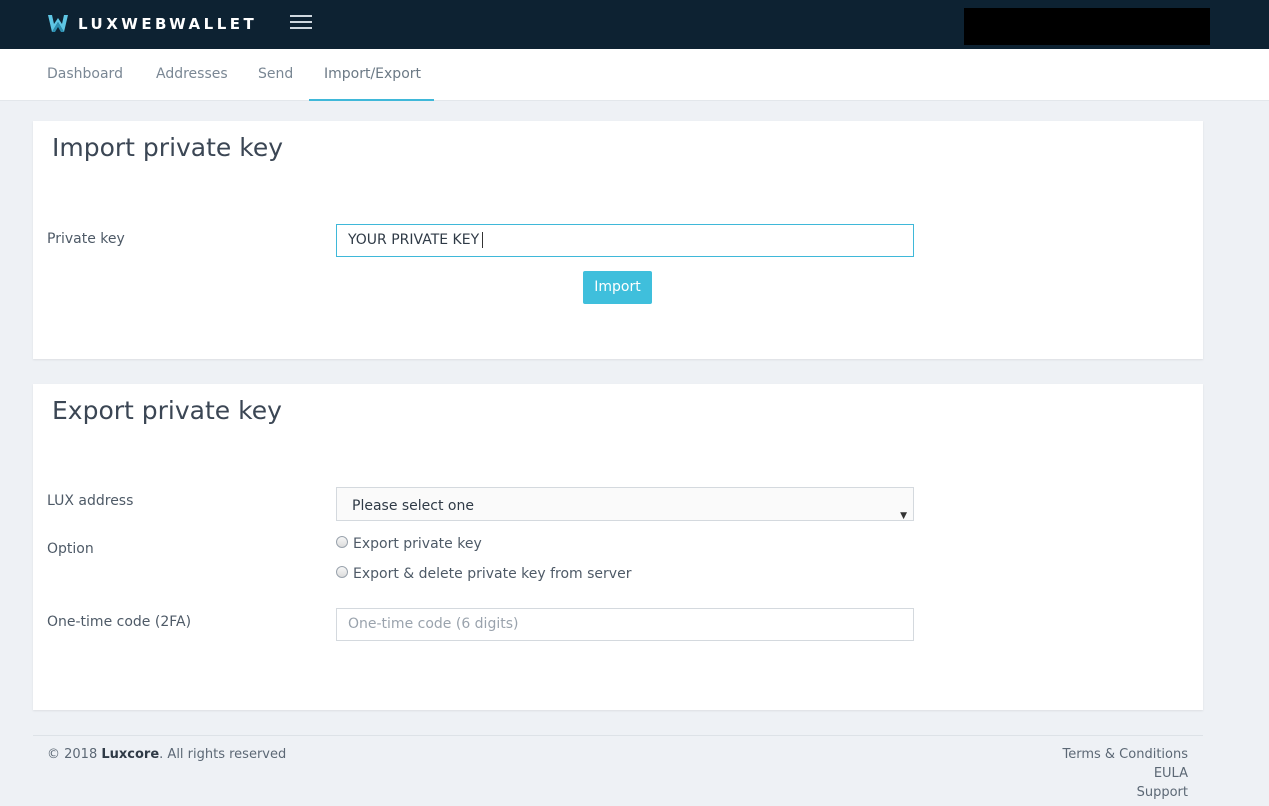  Describe the element at coordinates (625, 240) in the screenshot. I see `private-key-input: YOUR PRIVATE KEY` at that location.